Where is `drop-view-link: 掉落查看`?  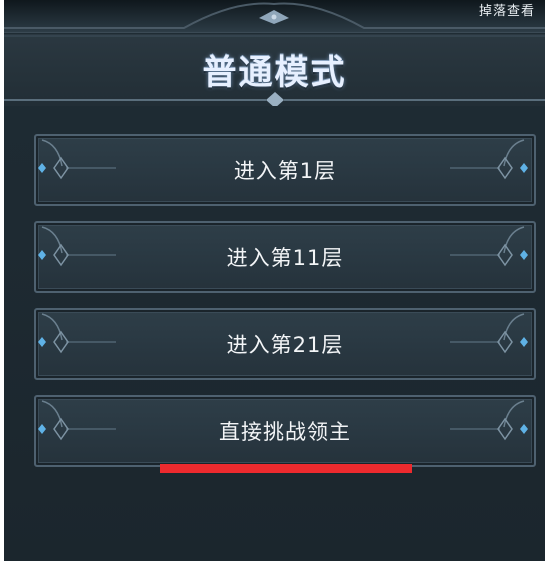
drop-view-link: 掉落查看 is located at coordinates (507, 9).